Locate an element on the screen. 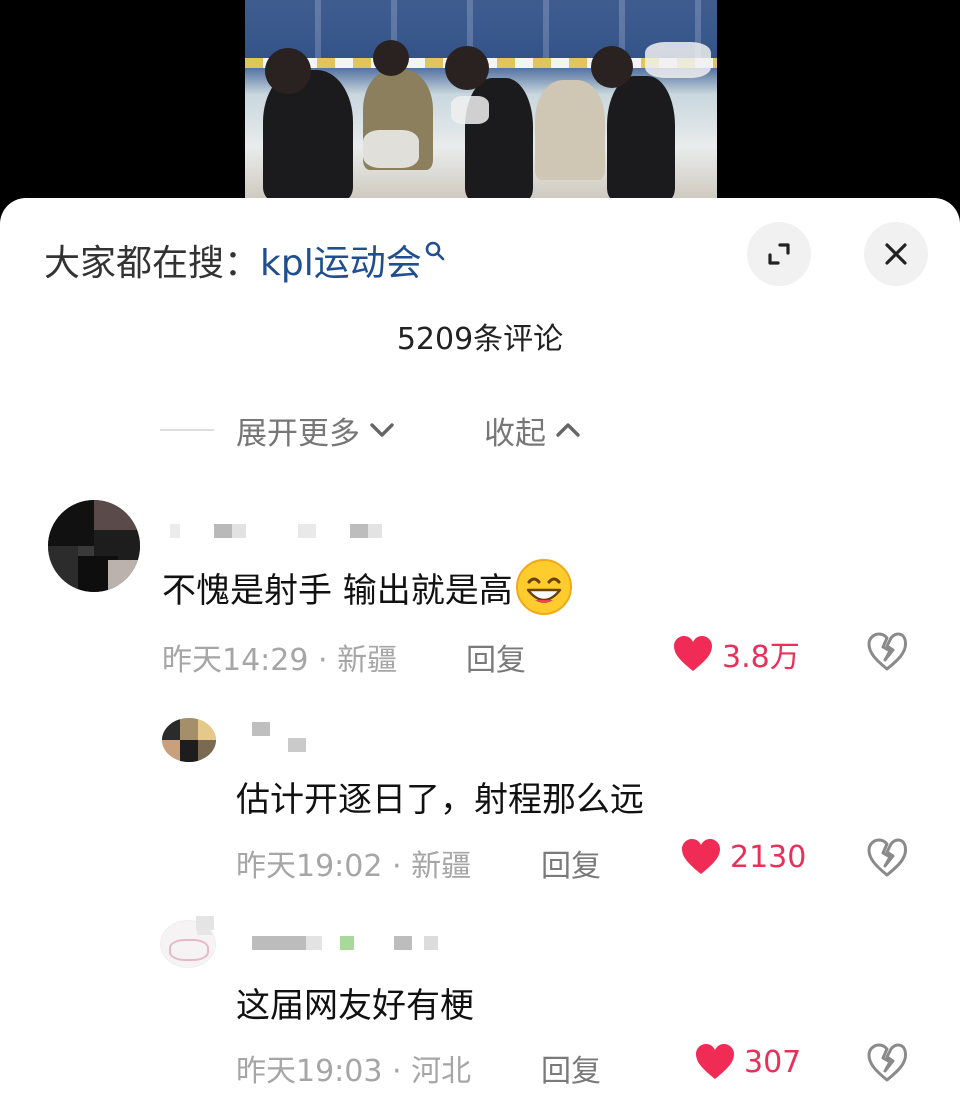  comment-text-content: 不愧是射手 输出就是高 is located at coordinates (337, 590).